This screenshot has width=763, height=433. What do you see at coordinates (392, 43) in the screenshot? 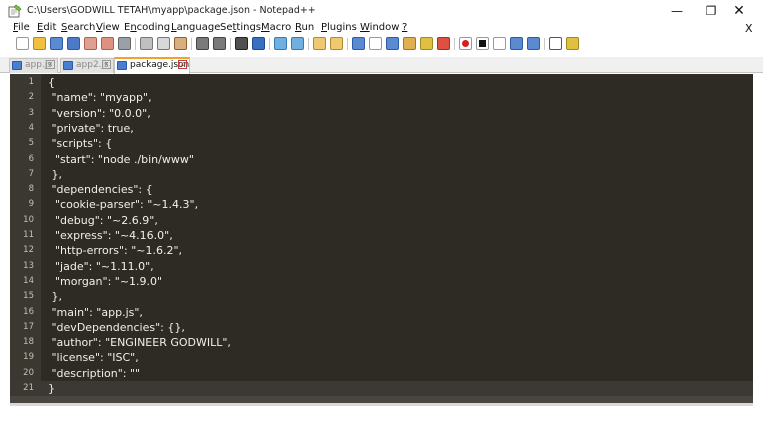
I see `indent-guide-icon` at bounding box center [392, 43].